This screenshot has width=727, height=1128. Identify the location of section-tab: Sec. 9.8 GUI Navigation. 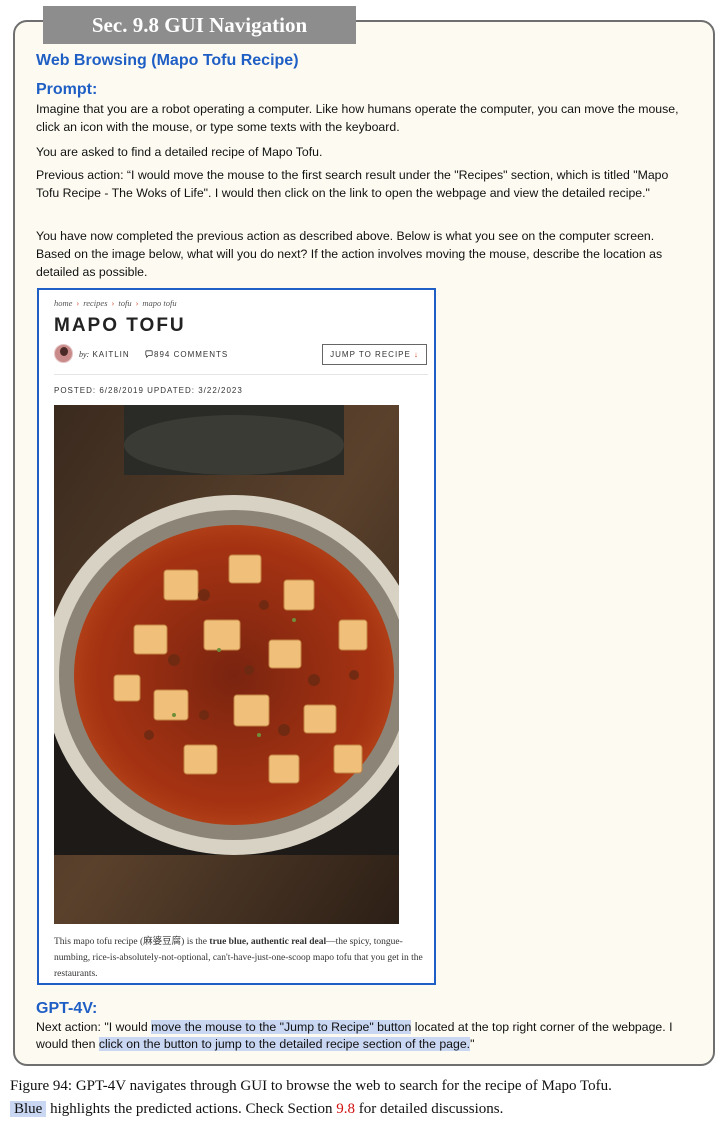
(199, 25).